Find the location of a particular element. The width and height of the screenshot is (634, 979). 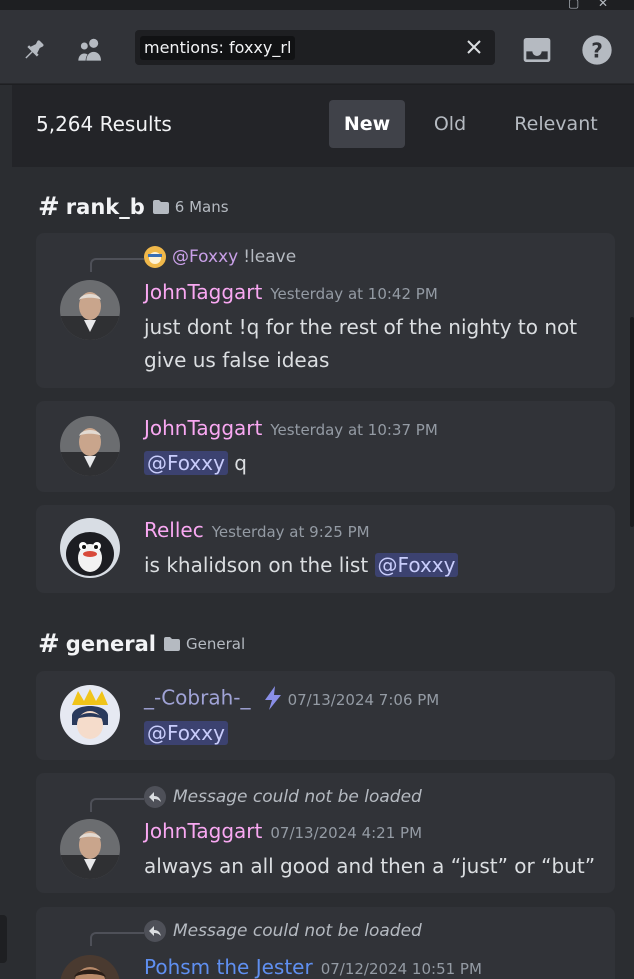

message-author: _-Cobrah-_ is located at coordinates (197, 698).